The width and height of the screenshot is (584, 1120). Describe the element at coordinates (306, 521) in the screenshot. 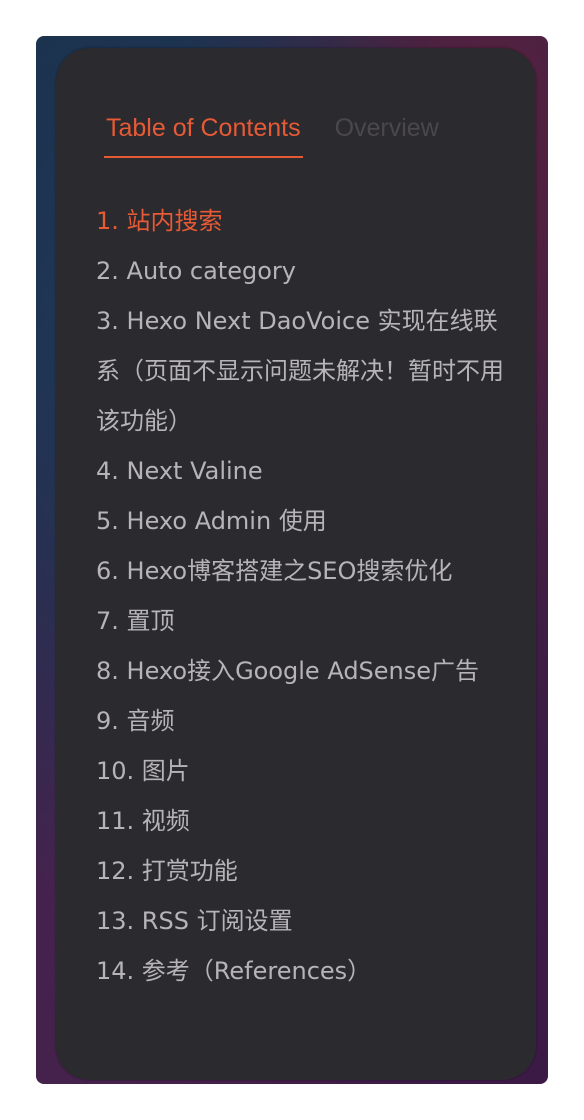

I see `toc-item: 5. Hexo Admin 使用` at that location.